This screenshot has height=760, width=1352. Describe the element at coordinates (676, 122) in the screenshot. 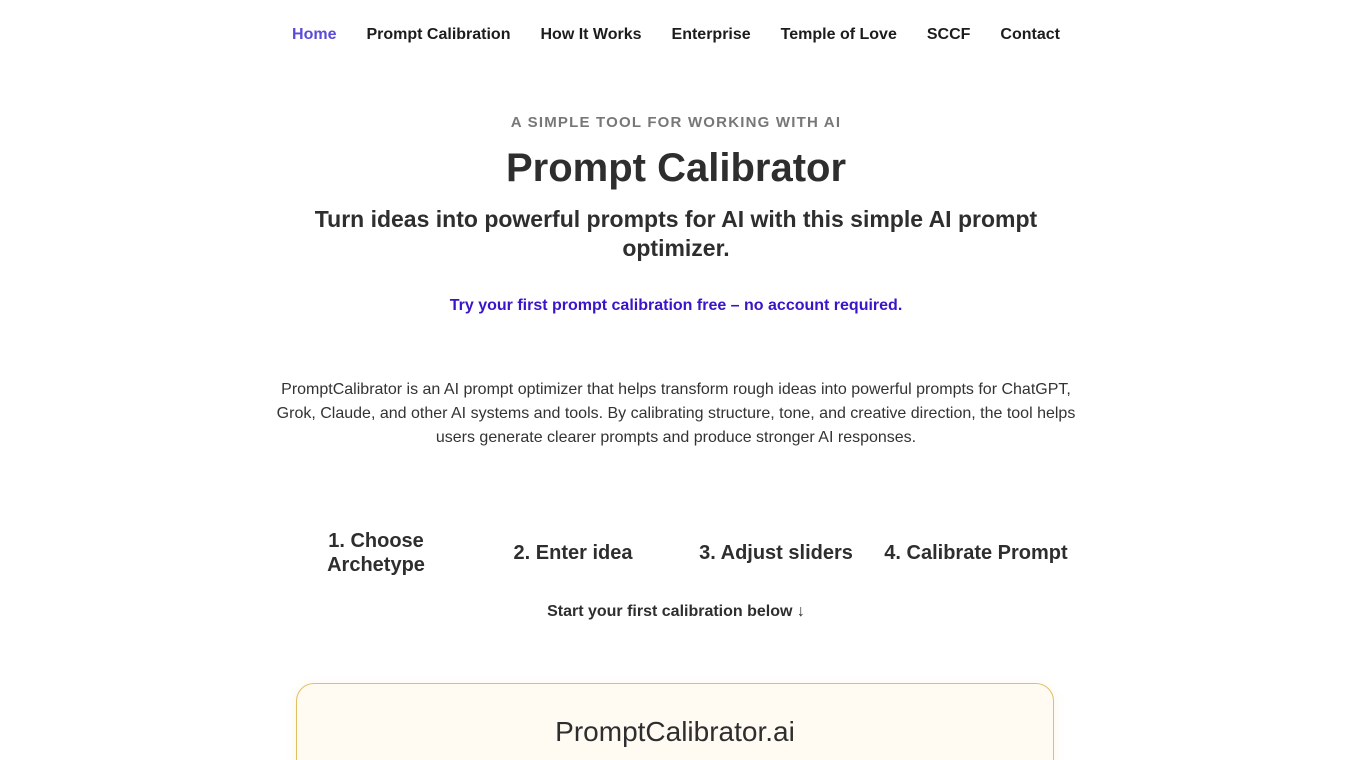

I see `hero-kicker: A SIMPLE TOOL FOR WORKING WITH AI` at that location.